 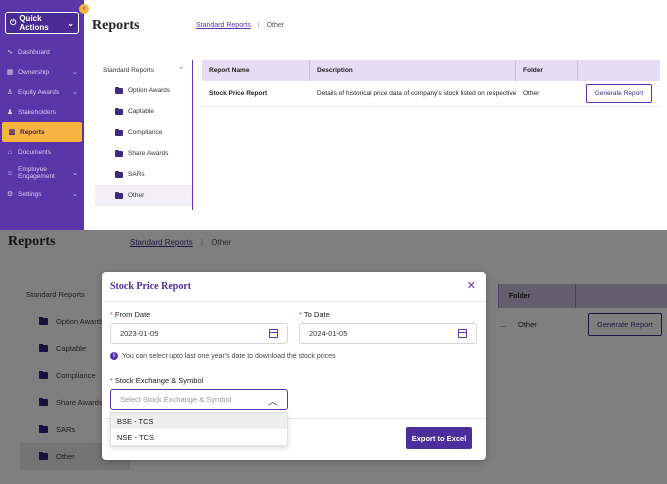 What do you see at coordinates (143, 111) in the screenshot?
I see `tree-item-captable: Captable` at bounding box center [143, 111].